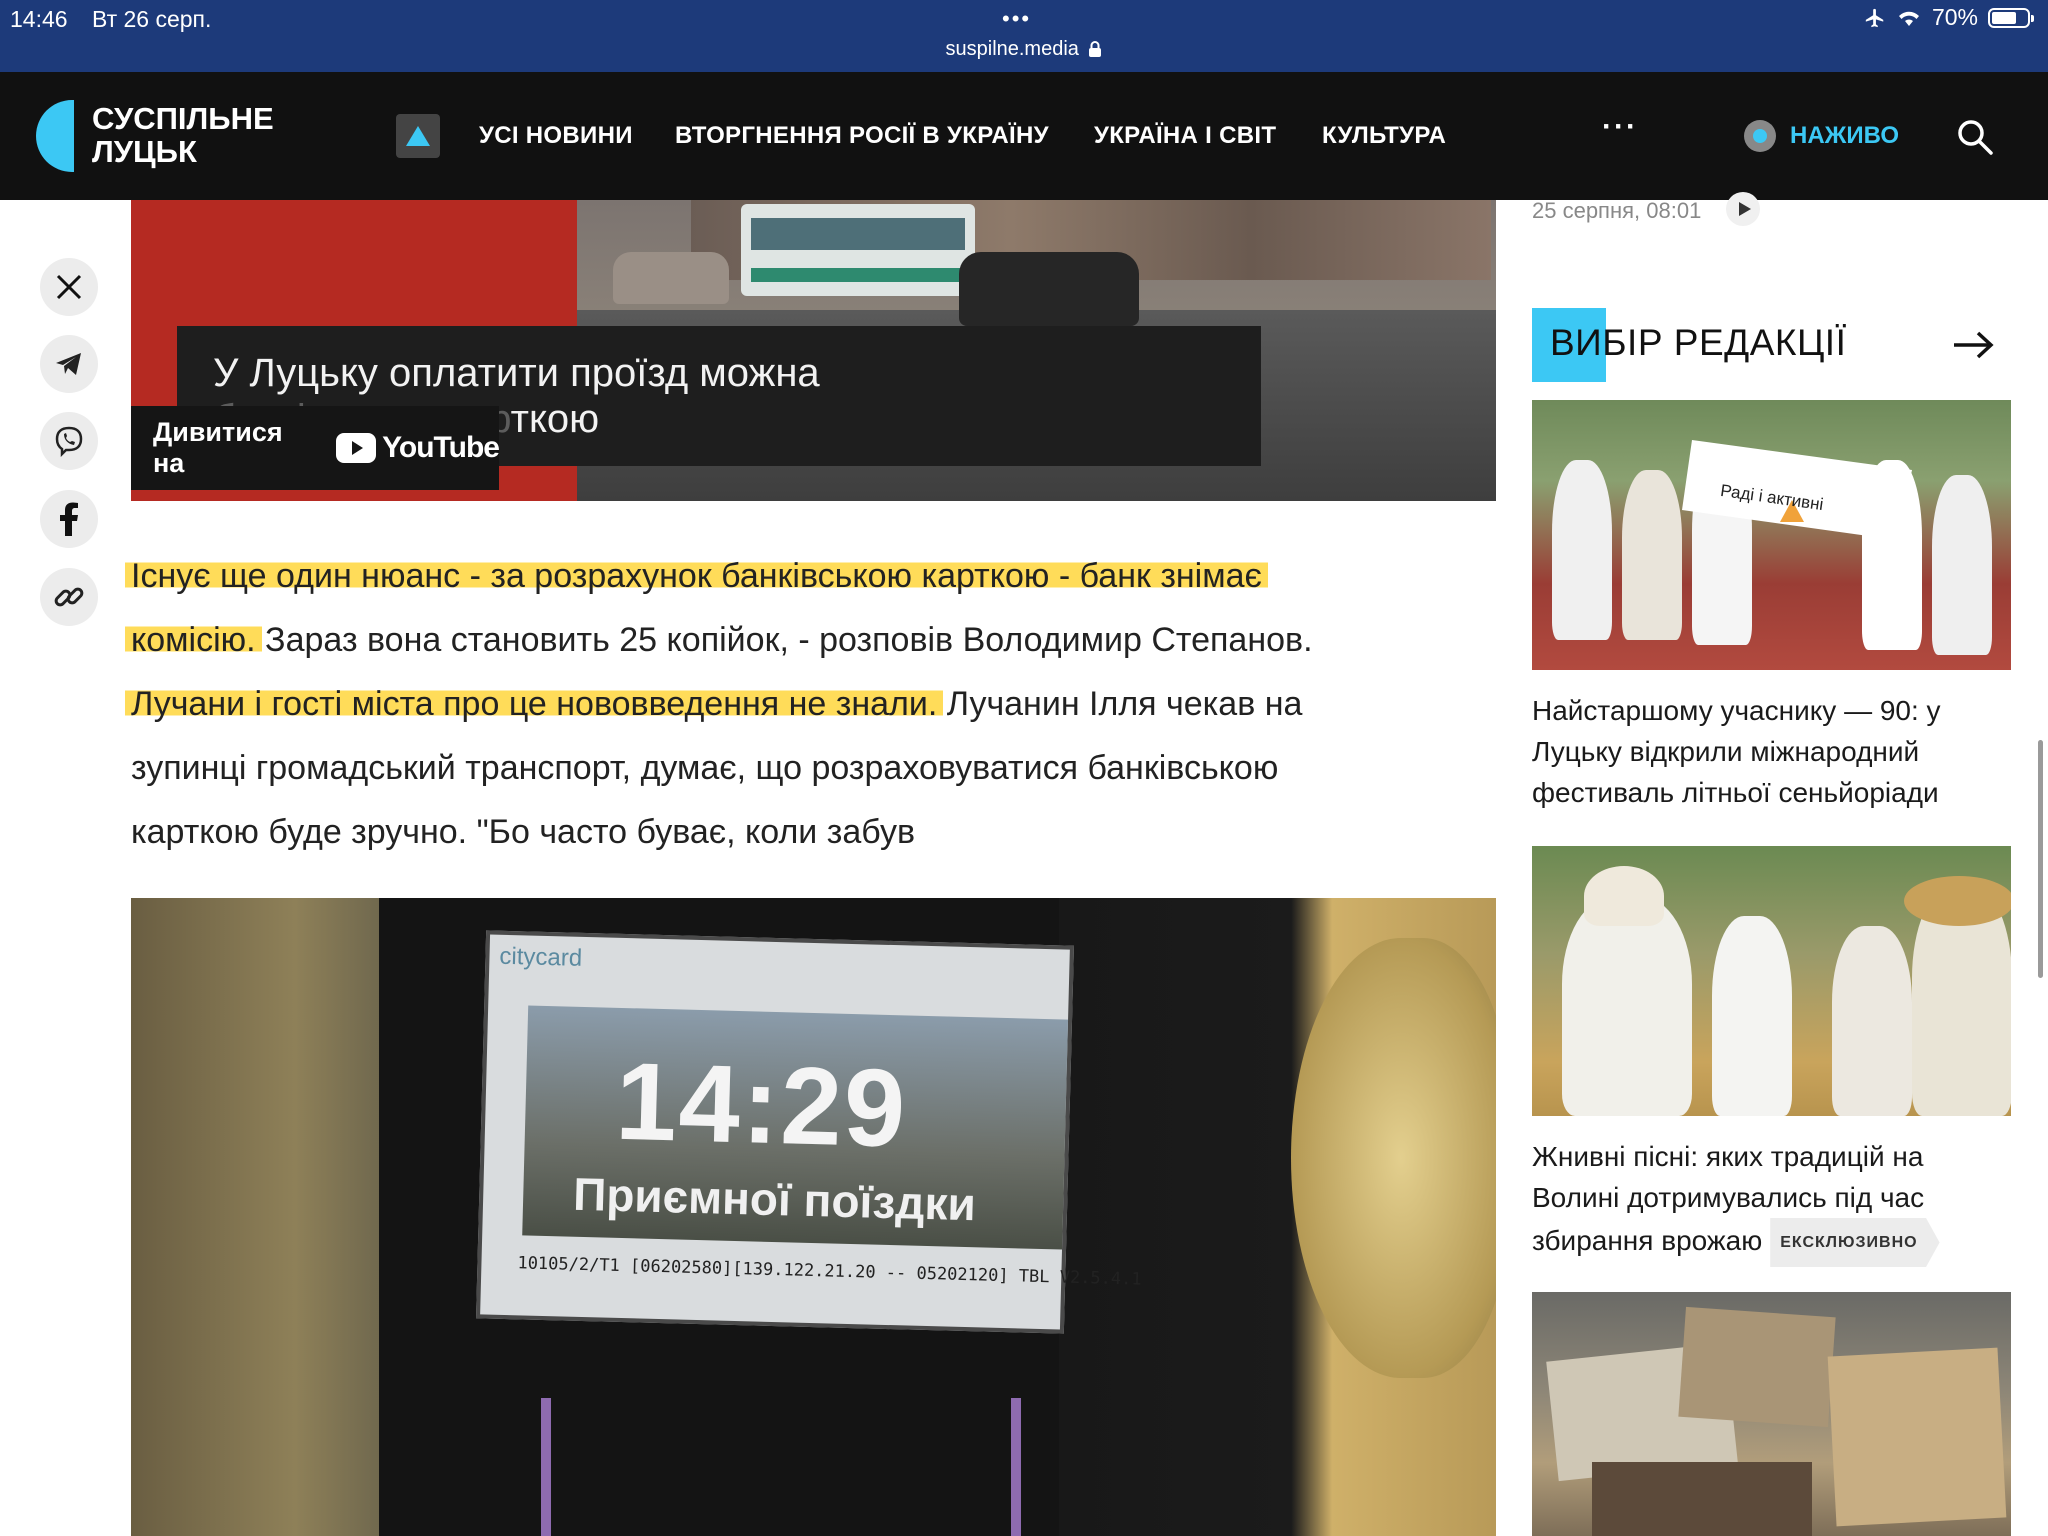 The image size is (2048, 1536). What do you see at coordinates (218, 447) in the screenshot?
I see `watch-on-label: Дивитися на` at bounding box center [218, 447].